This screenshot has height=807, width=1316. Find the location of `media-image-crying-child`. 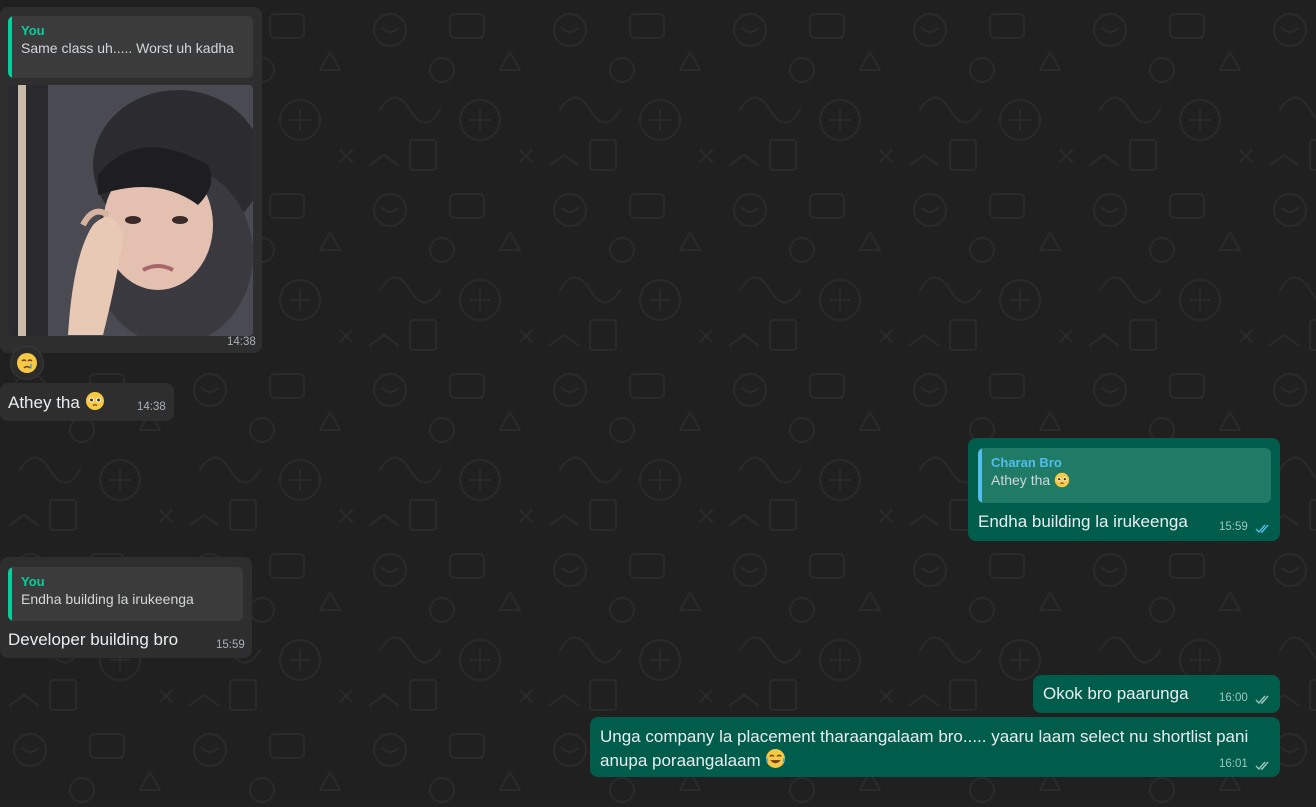

media-image-crying-child is located at coordinates (130, 210).